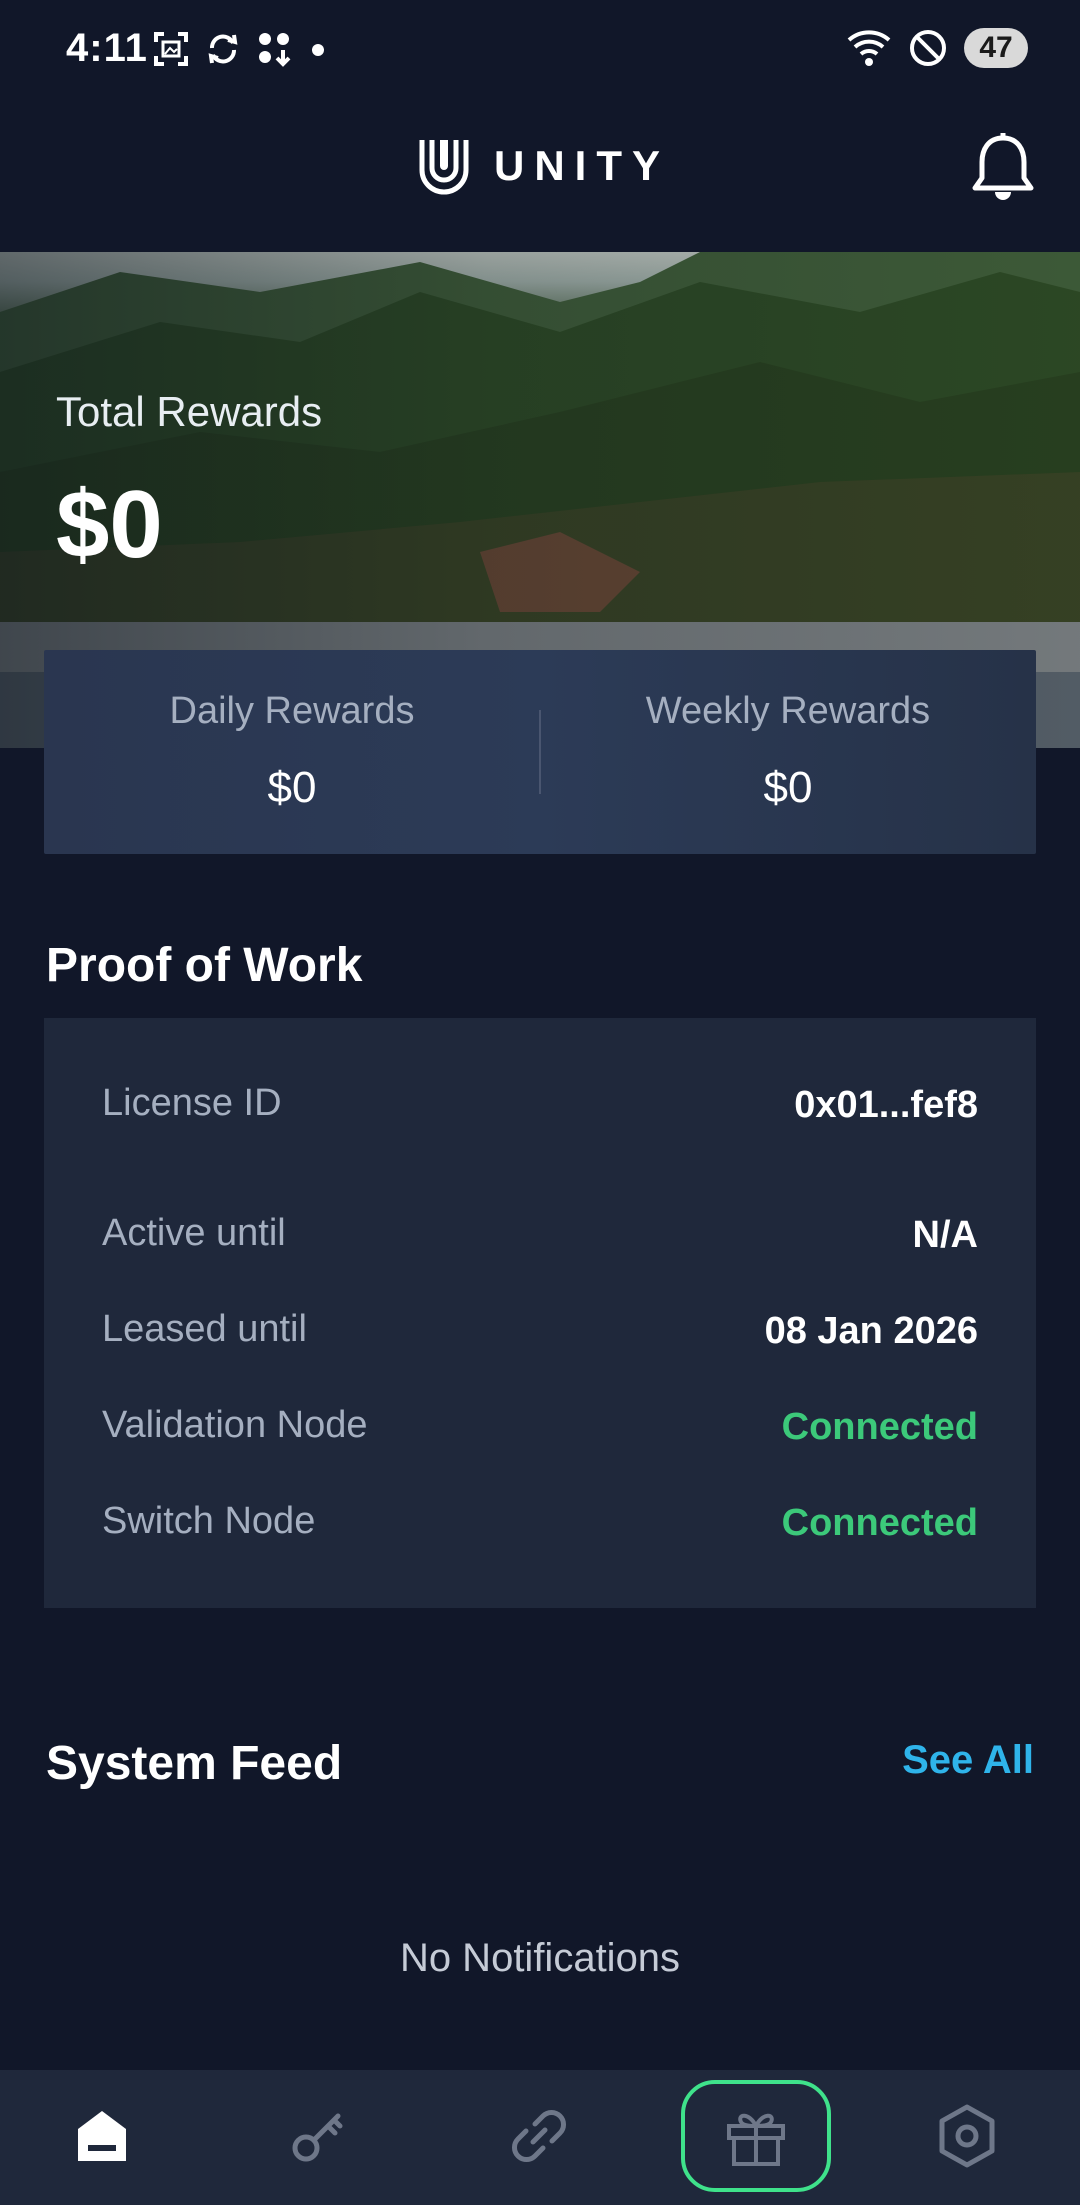  I want to click on nav-licenses, so click(318, 2136).